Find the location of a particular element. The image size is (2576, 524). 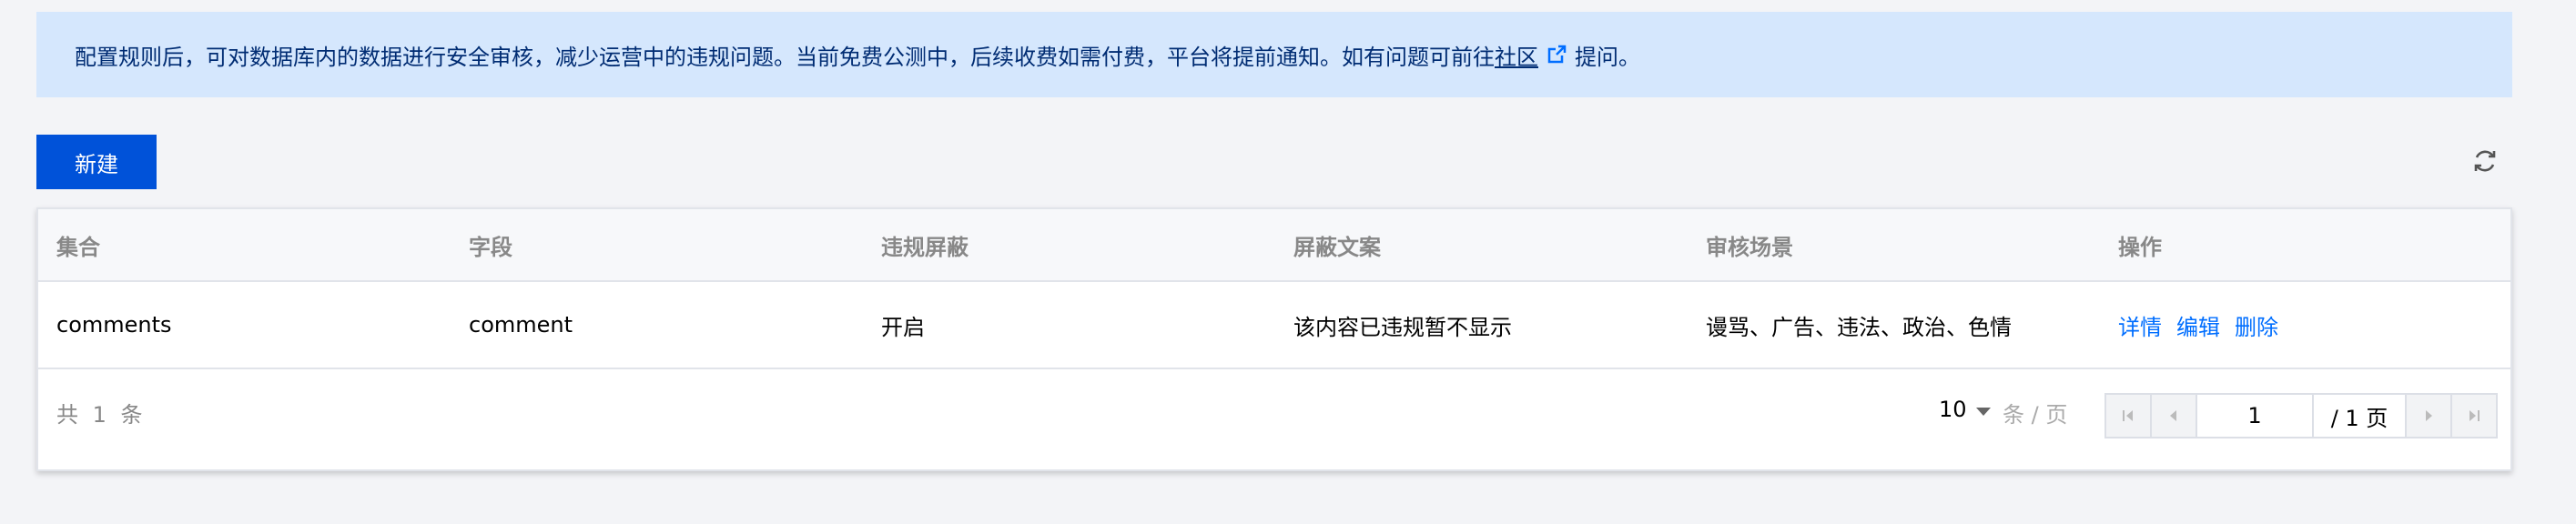

header-collection: 集合 is located at coordinates (78, 247).